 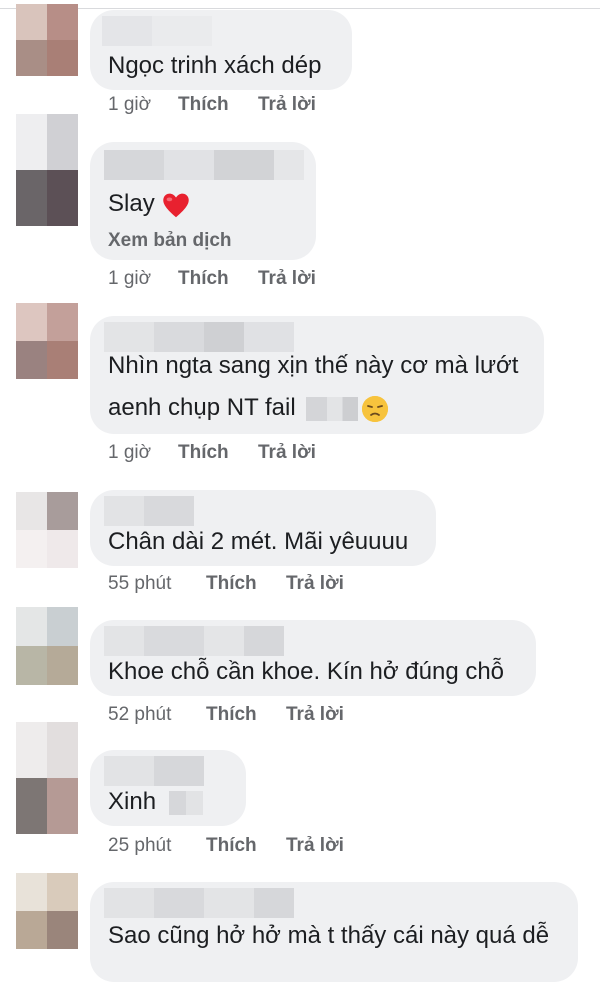 I want to click on comment-bubble: Xinh, so click(x=168, y=788).